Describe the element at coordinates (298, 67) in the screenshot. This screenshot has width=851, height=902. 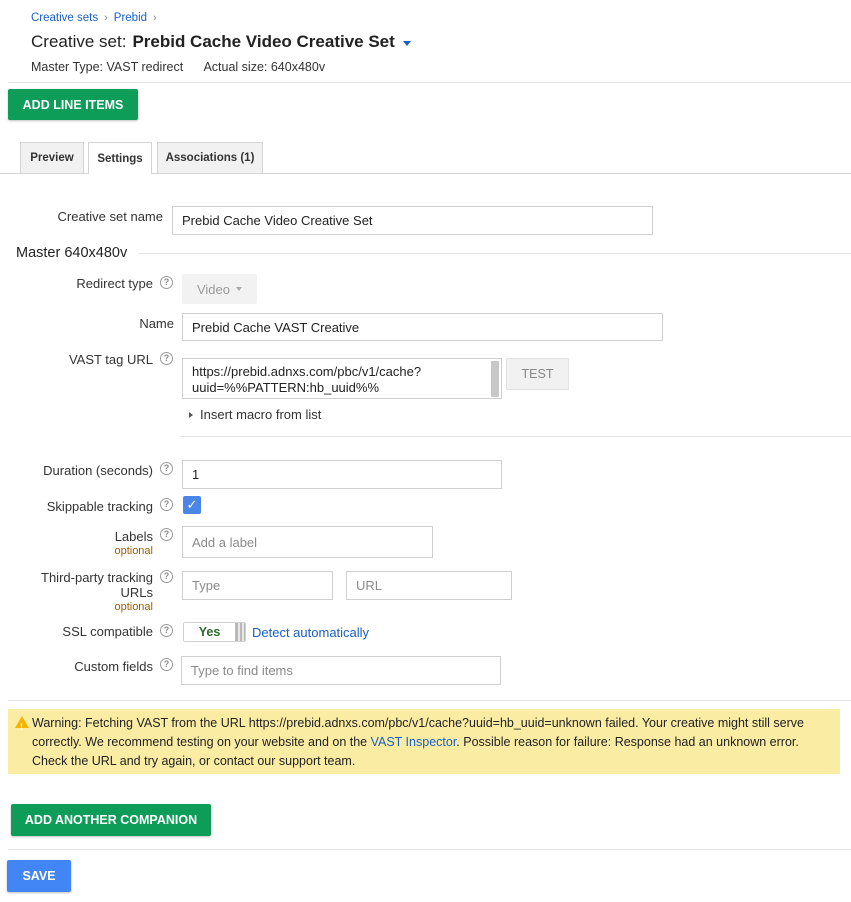
I see `actual-size-value: 640x480v` at that location.